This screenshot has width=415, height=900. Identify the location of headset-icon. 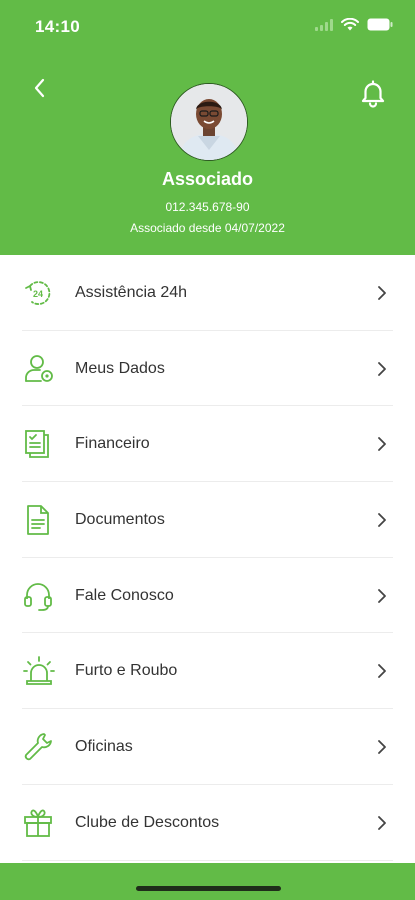
(38, 596).